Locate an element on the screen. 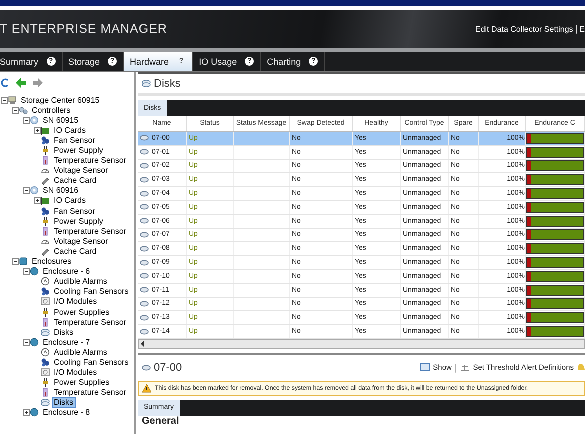 This screenshot has height=434, width=585. tree-item: Enclosure - 6 is located at coordinates (66, 272).